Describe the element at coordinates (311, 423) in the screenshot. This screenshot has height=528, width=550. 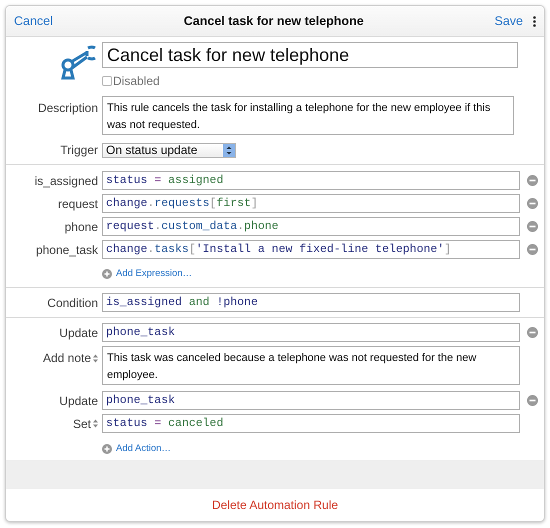
I see `action-field: status = canceled` at that location.